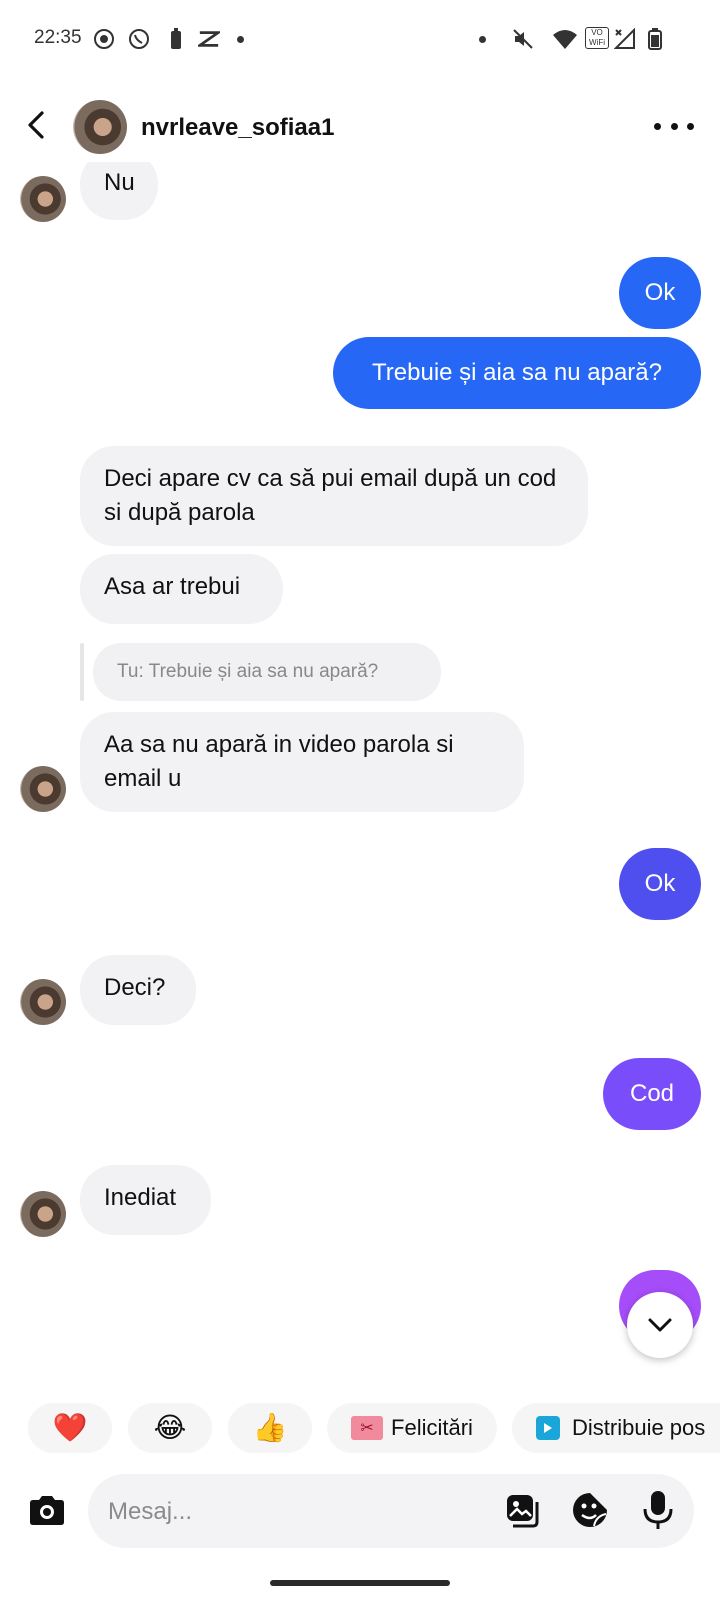 The image size is (720, 1600). What do you see at coordinates (119, 191) in the screenshot?
I see `message-bubble-in: Nu` at bounding box center [119, 191].